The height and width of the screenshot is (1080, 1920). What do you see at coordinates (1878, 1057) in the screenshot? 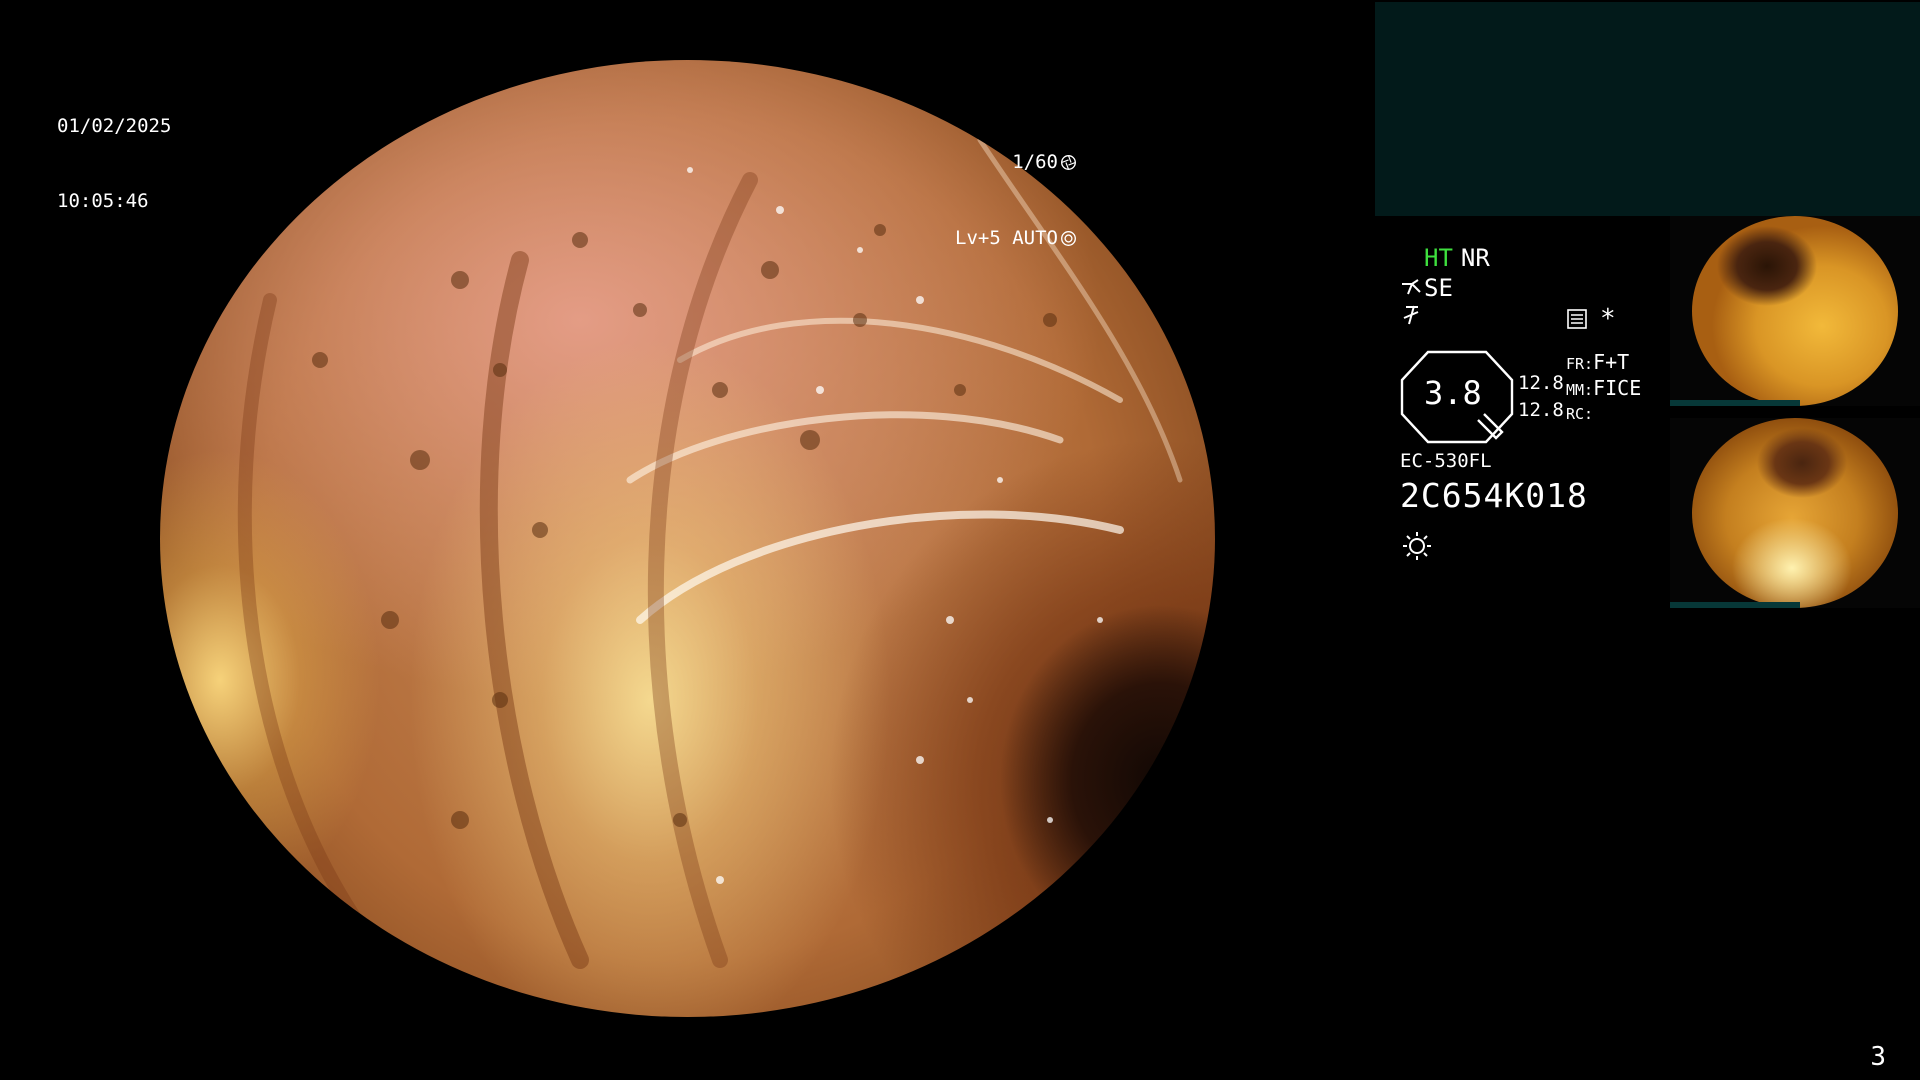
I see `page-number: 3` at bounding box center [1878, 1057].